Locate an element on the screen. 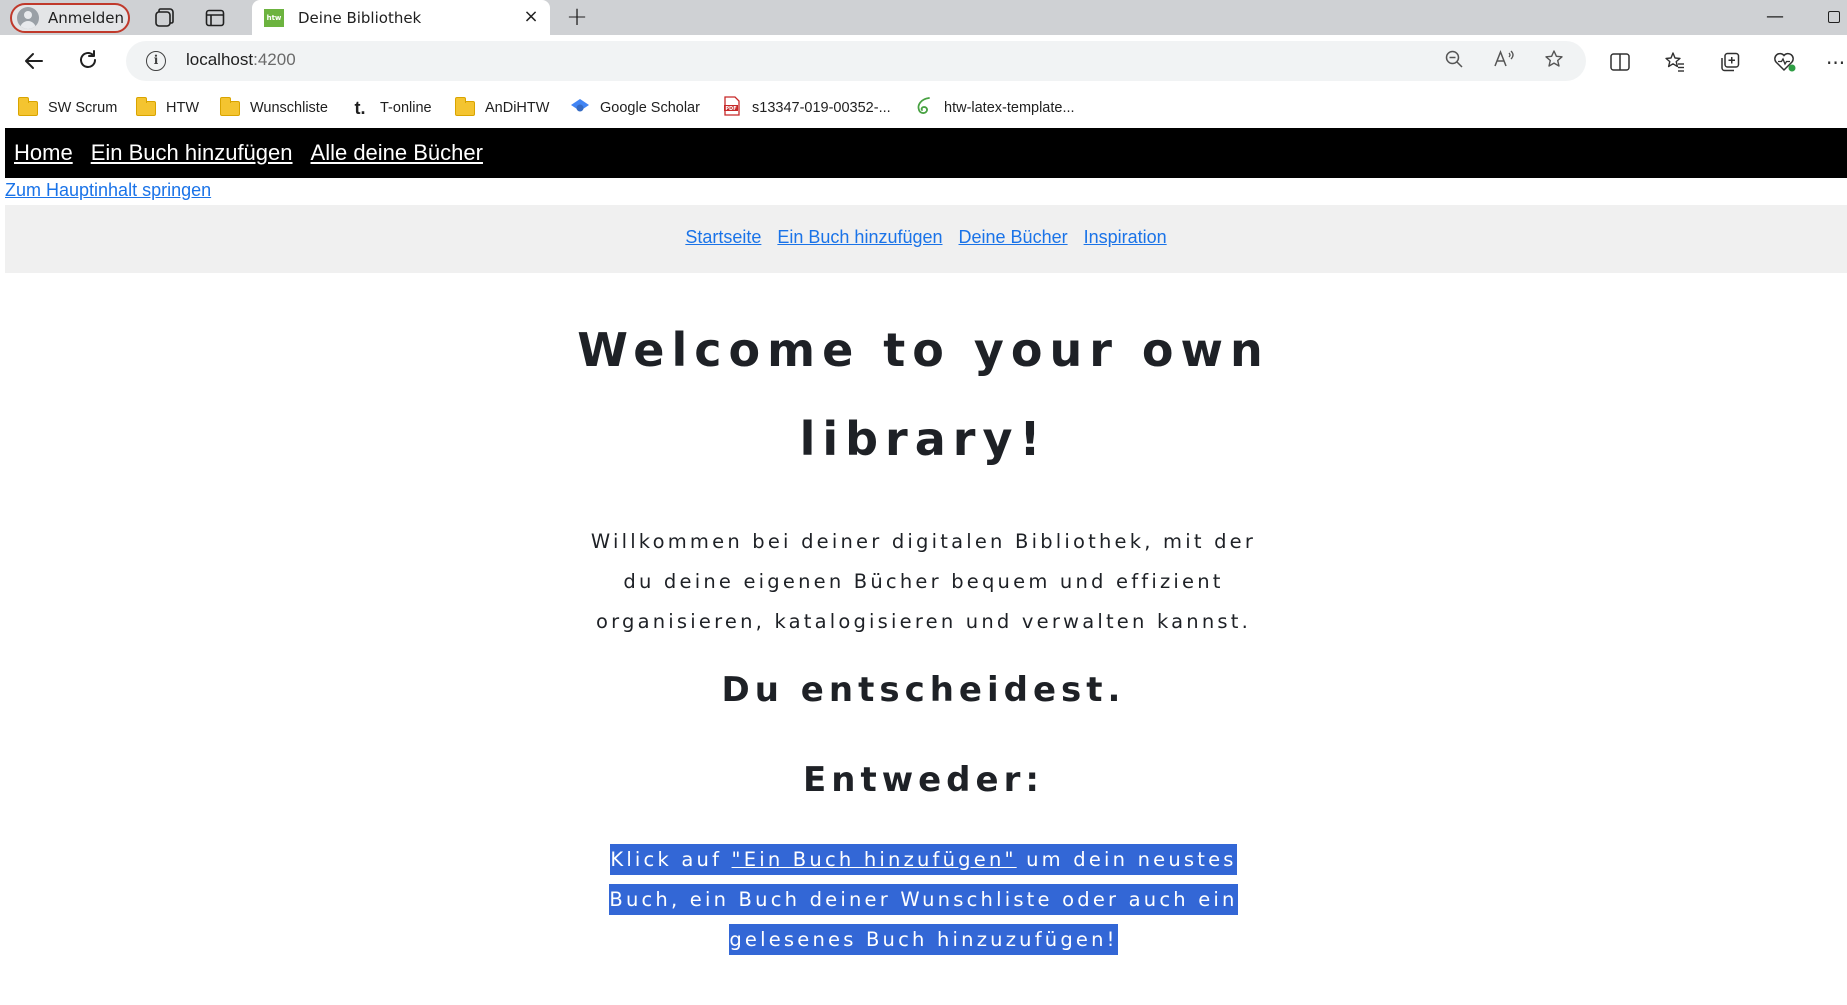 Image resolution: width=1847 pixels, height=1005 pixels. subnav-link-startseite: Startseite is located at coordinates (723, 237).